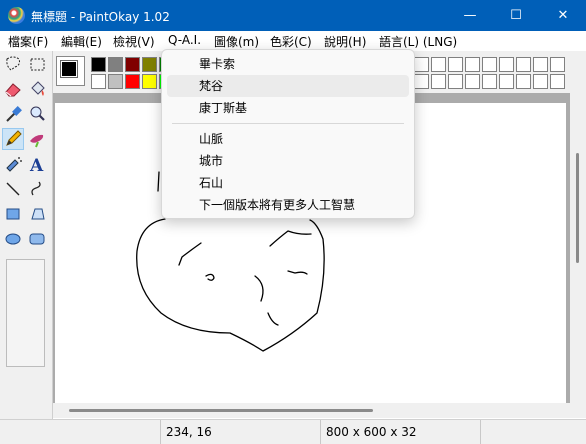 The height and width of the screenshot is (444, 586). I want to click on magnifier-icon, so click(37, 114).